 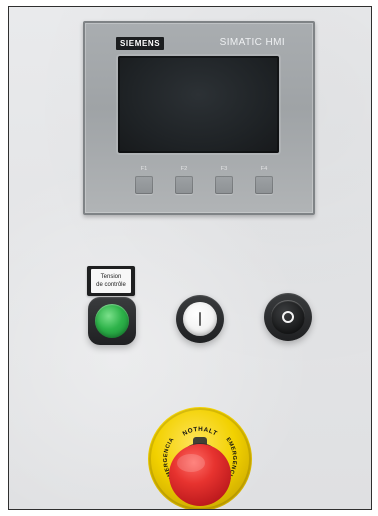 I want to click on power-off-symbol-icon, so click(x=288, y=317).